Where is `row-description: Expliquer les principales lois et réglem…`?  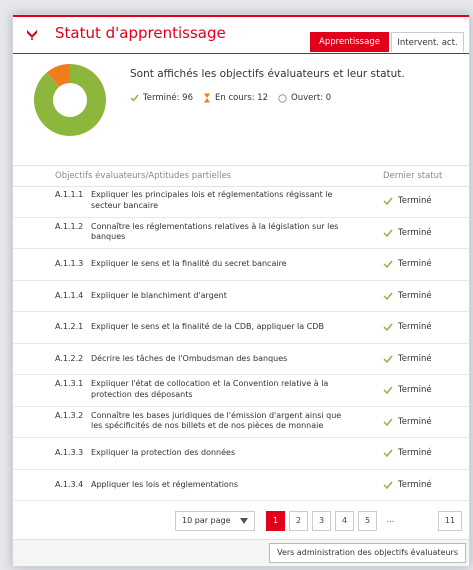
row-description: Expliquer les principales lois et réglem… is located at coordinates (212, 200).